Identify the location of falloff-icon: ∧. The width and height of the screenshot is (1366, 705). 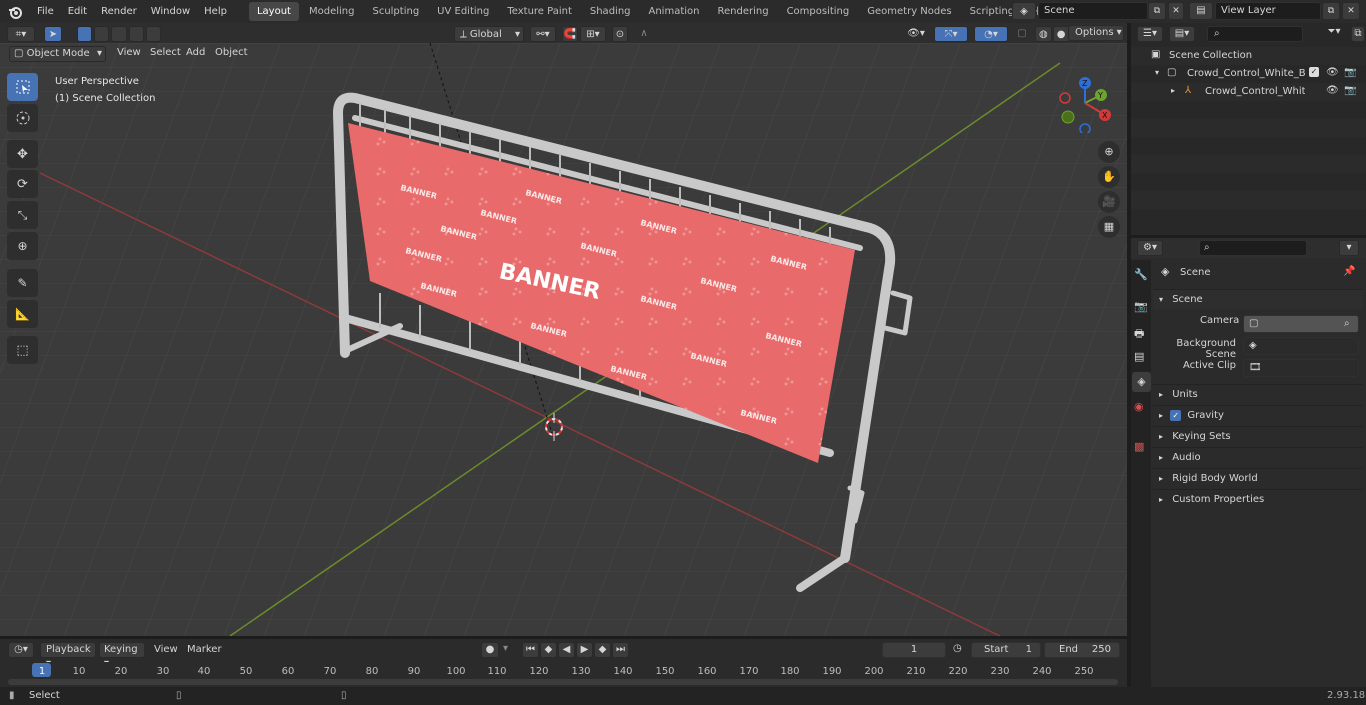
(644, 34).